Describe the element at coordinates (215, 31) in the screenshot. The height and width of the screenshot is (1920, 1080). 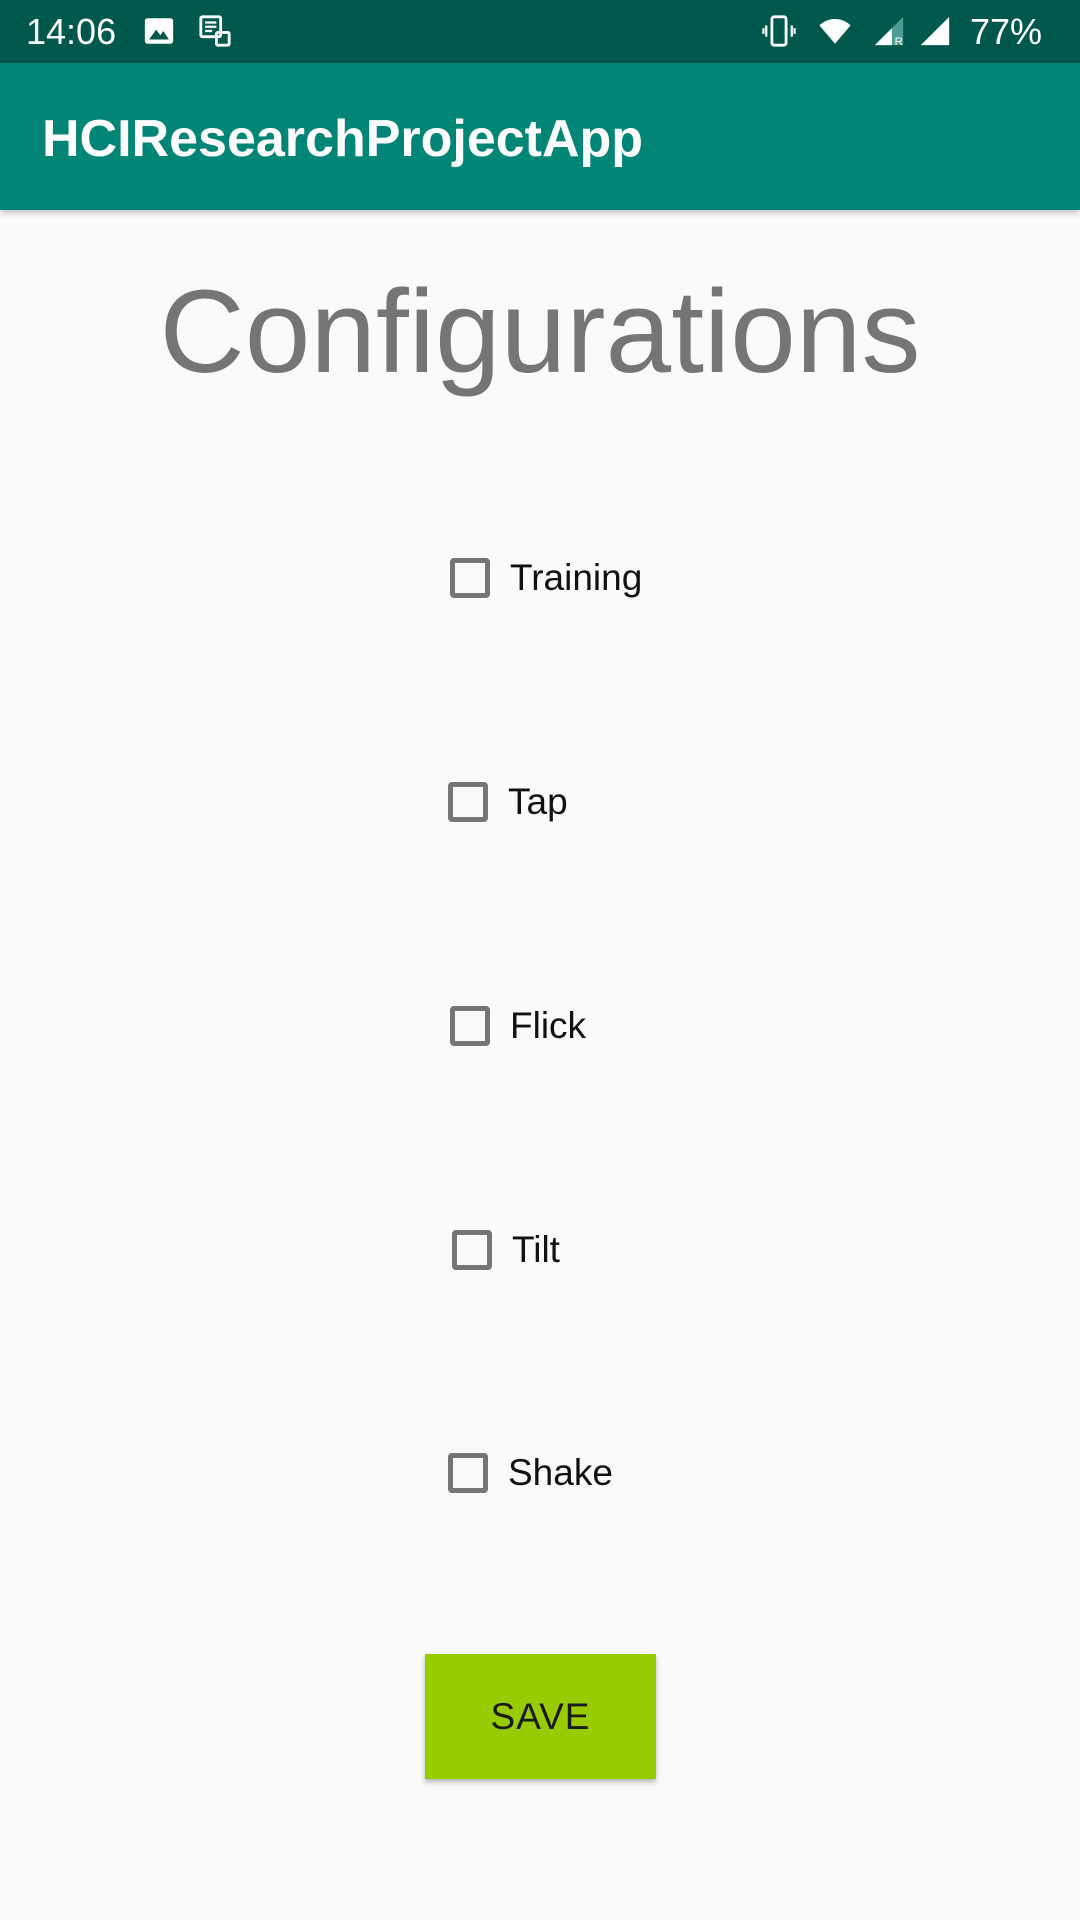
I see `notification-icon` at that location.